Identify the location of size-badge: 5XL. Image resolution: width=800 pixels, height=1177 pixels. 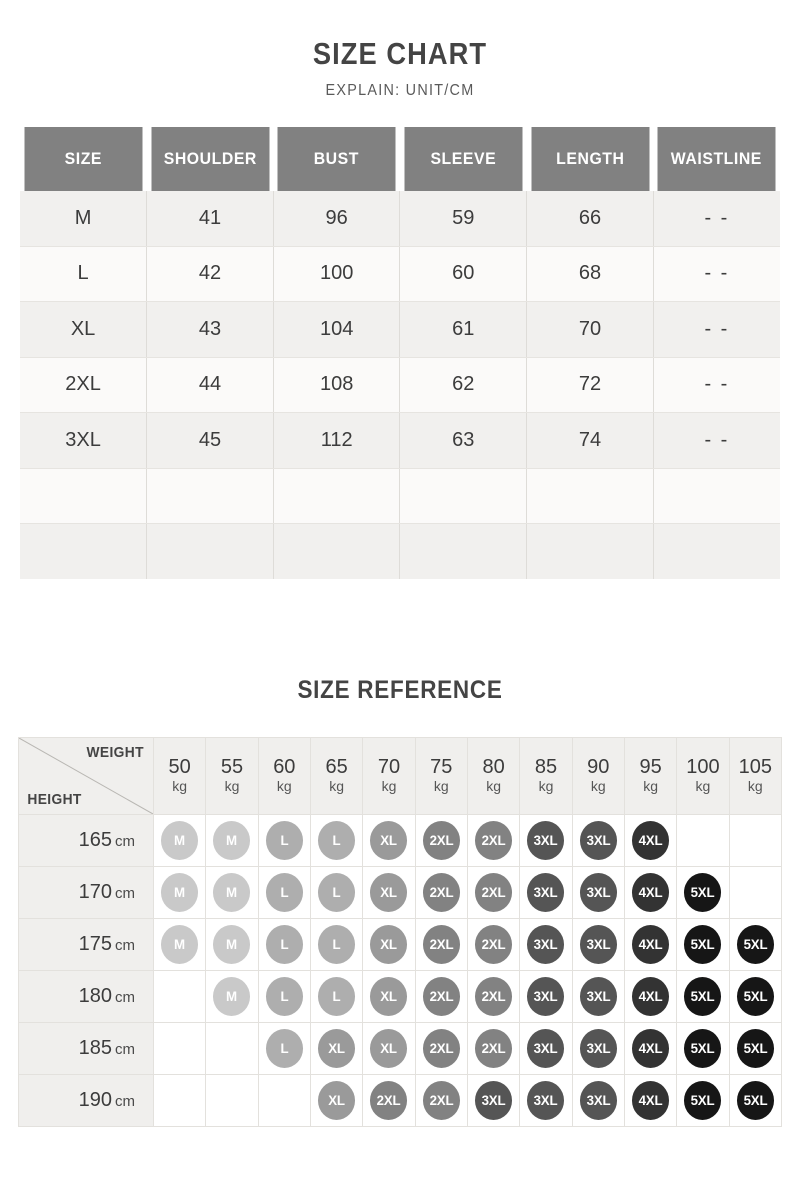
(755, 944).